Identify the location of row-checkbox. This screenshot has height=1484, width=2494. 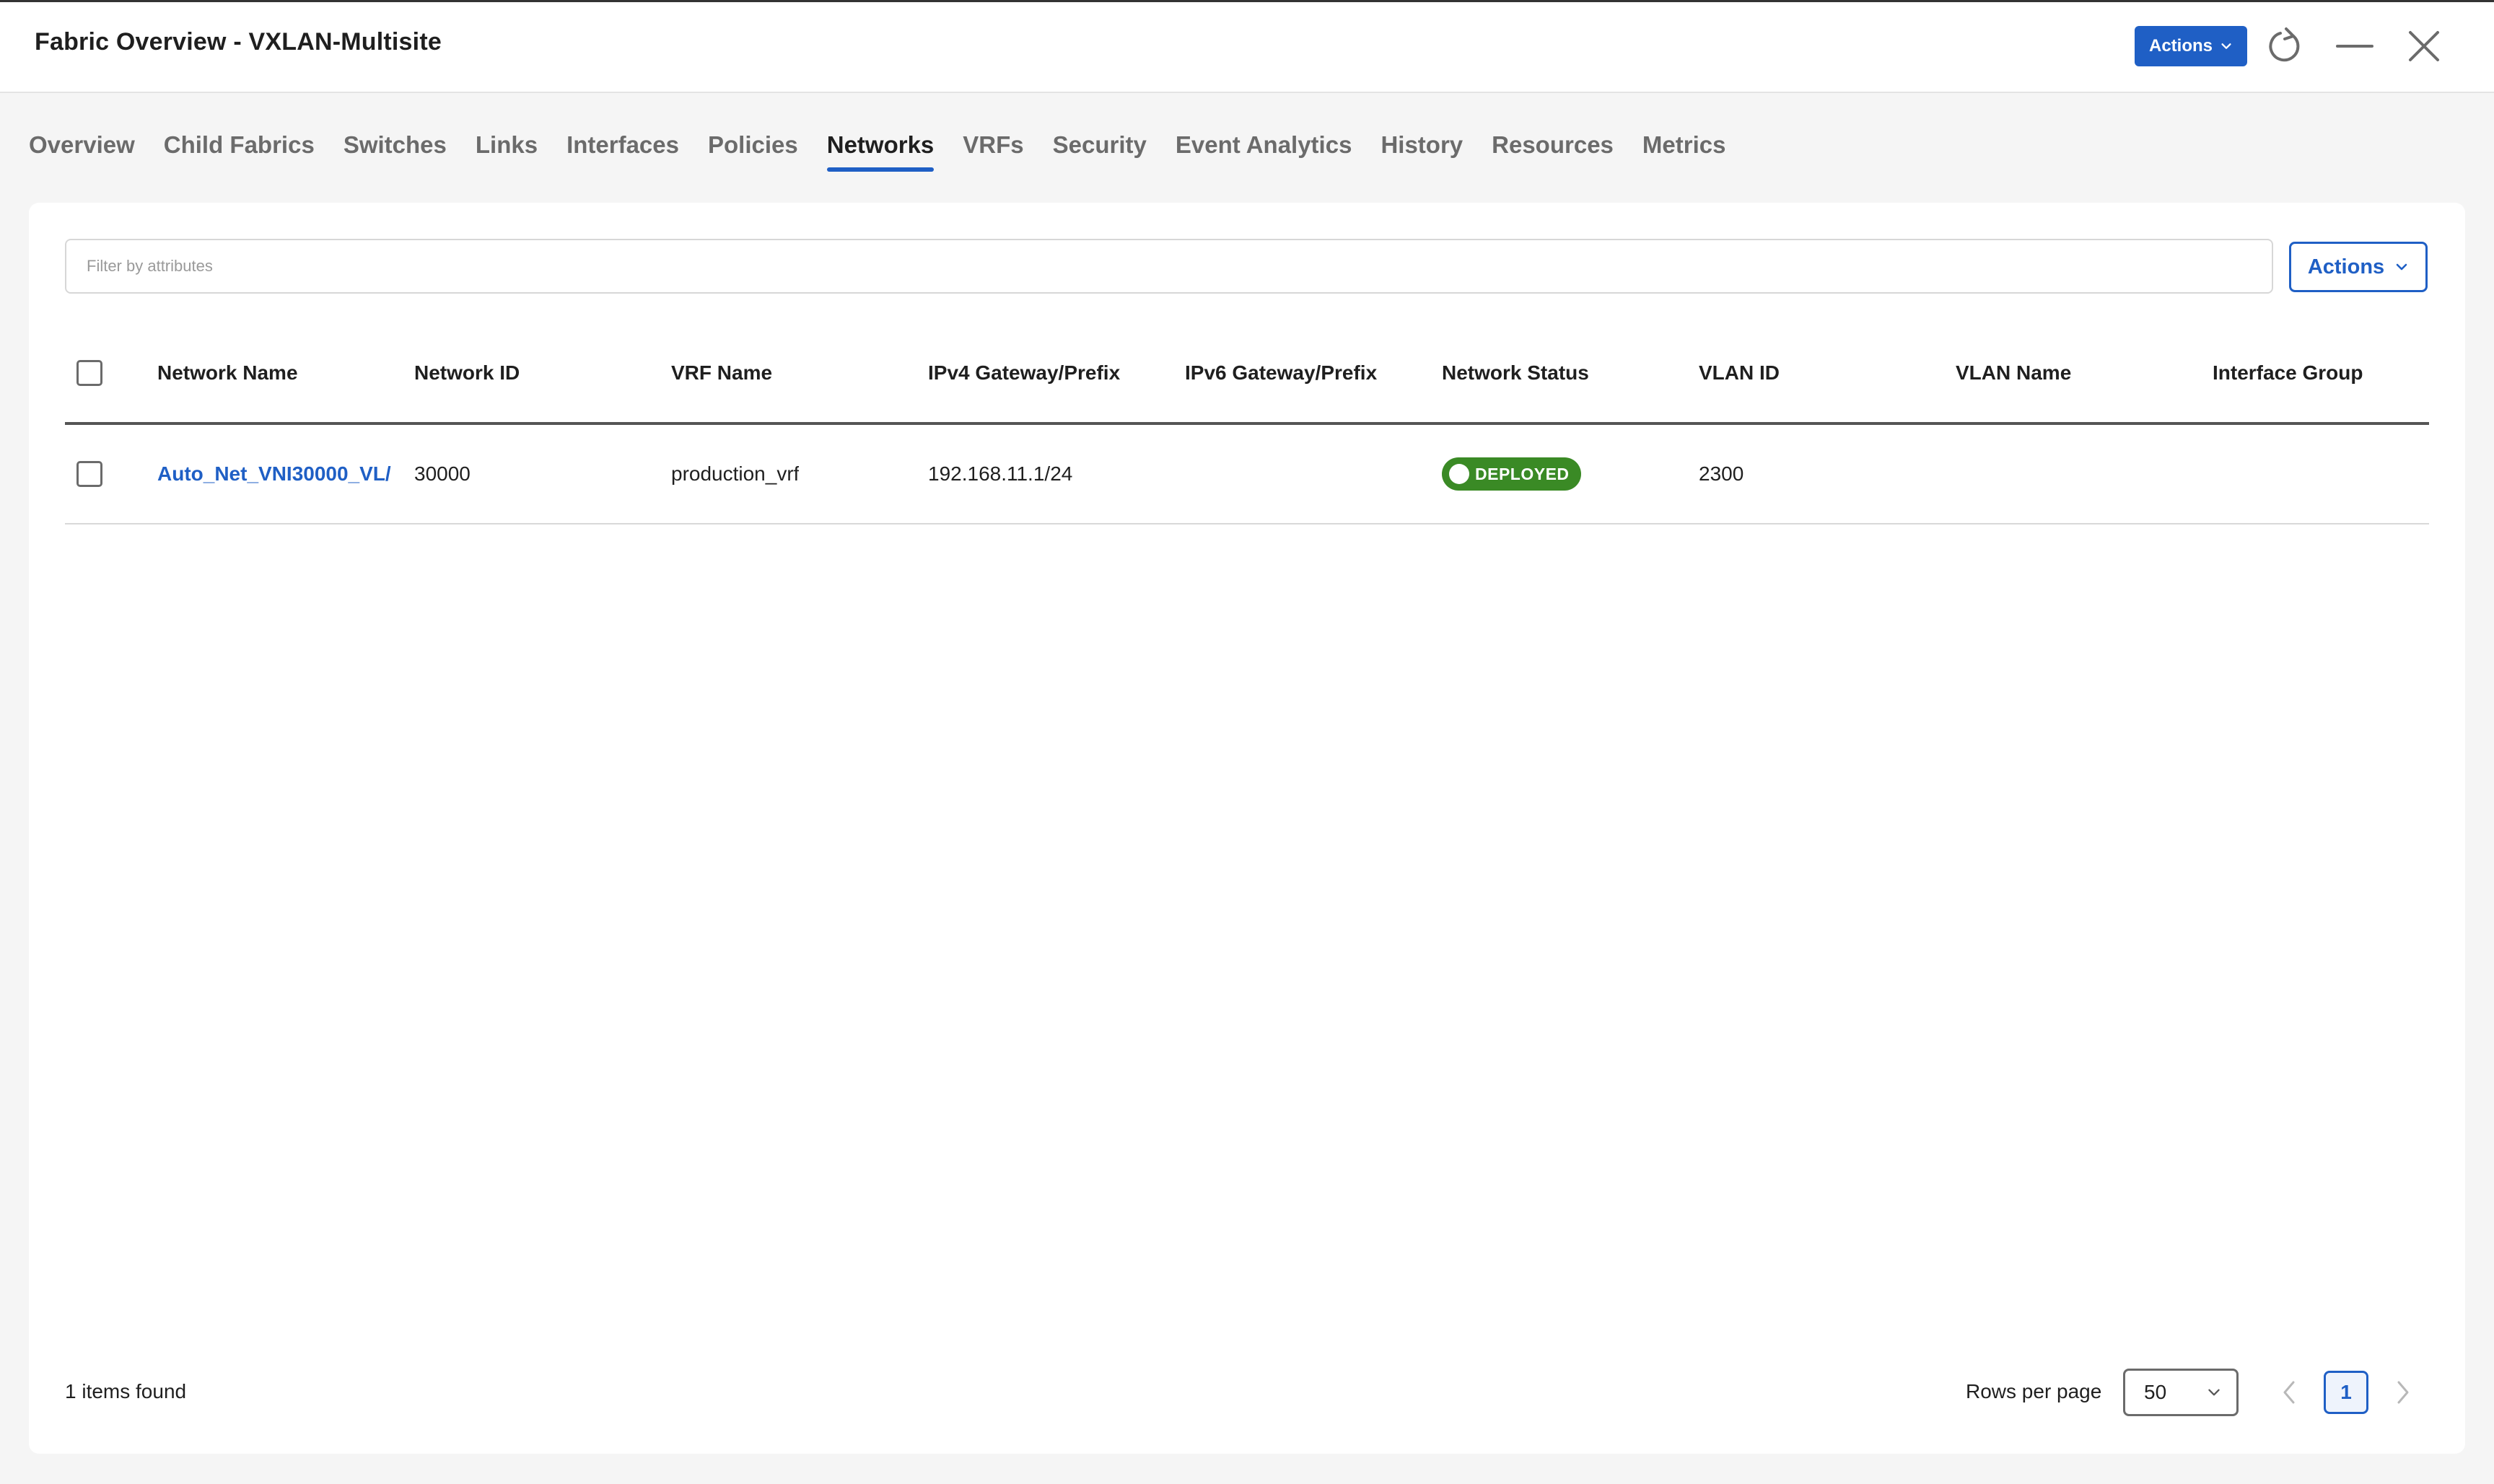
(89, 474).